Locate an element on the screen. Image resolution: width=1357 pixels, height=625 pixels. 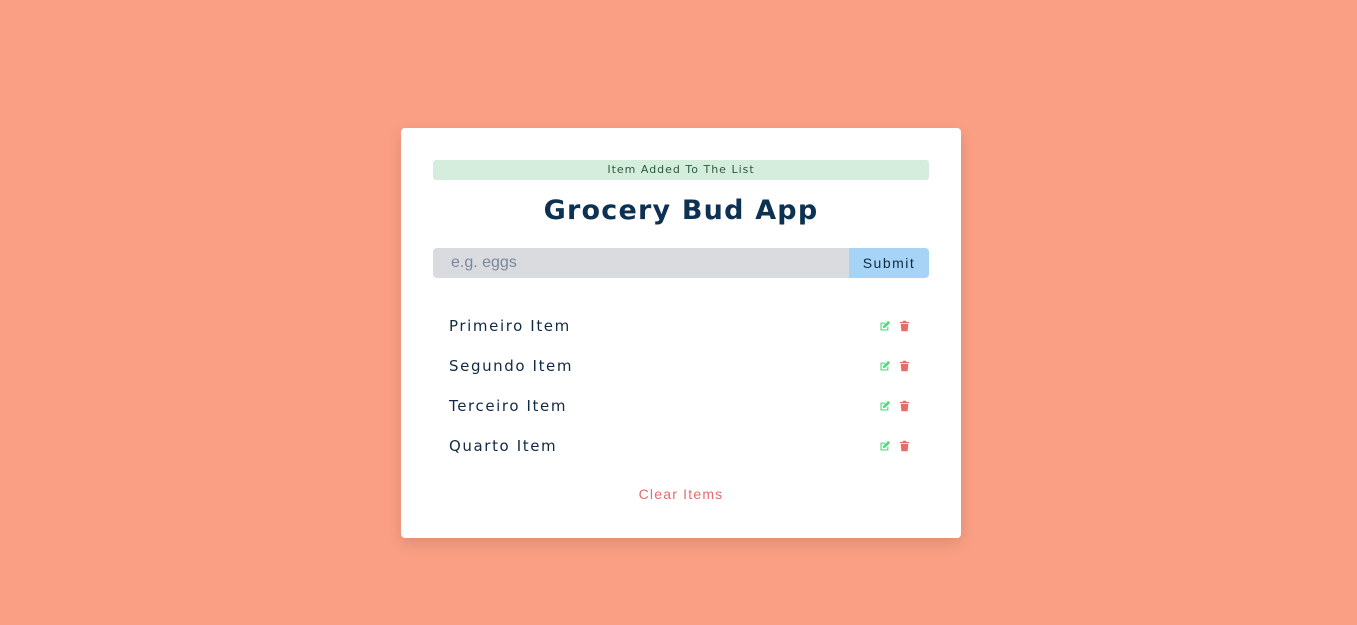
clear-items-button: Clear Items is located at coordinates (681, 494).